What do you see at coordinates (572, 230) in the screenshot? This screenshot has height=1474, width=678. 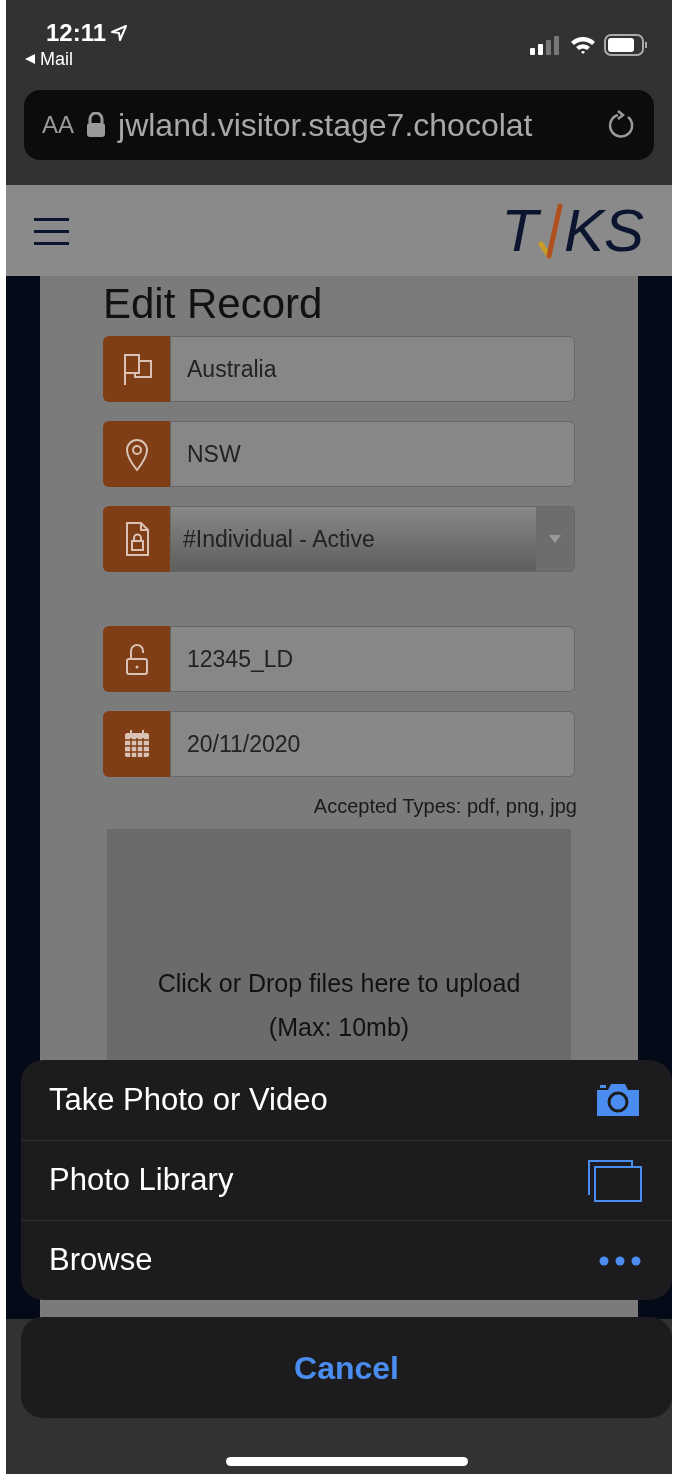 I see `site-logo: T KS` at bounding box center [572, 230].